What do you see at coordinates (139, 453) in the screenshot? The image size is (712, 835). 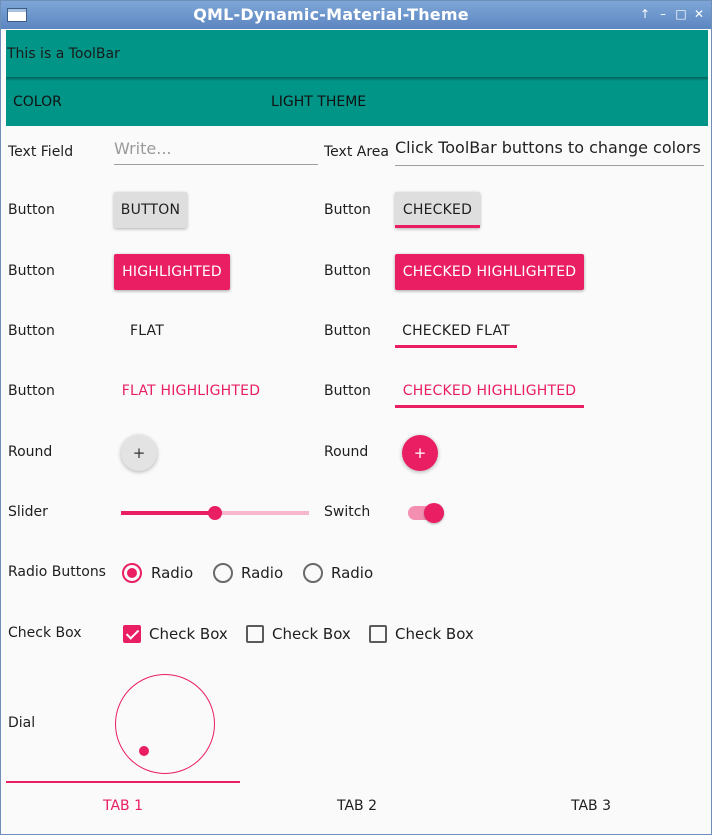 I see `round-button: +` at bounding box center [139, 453].